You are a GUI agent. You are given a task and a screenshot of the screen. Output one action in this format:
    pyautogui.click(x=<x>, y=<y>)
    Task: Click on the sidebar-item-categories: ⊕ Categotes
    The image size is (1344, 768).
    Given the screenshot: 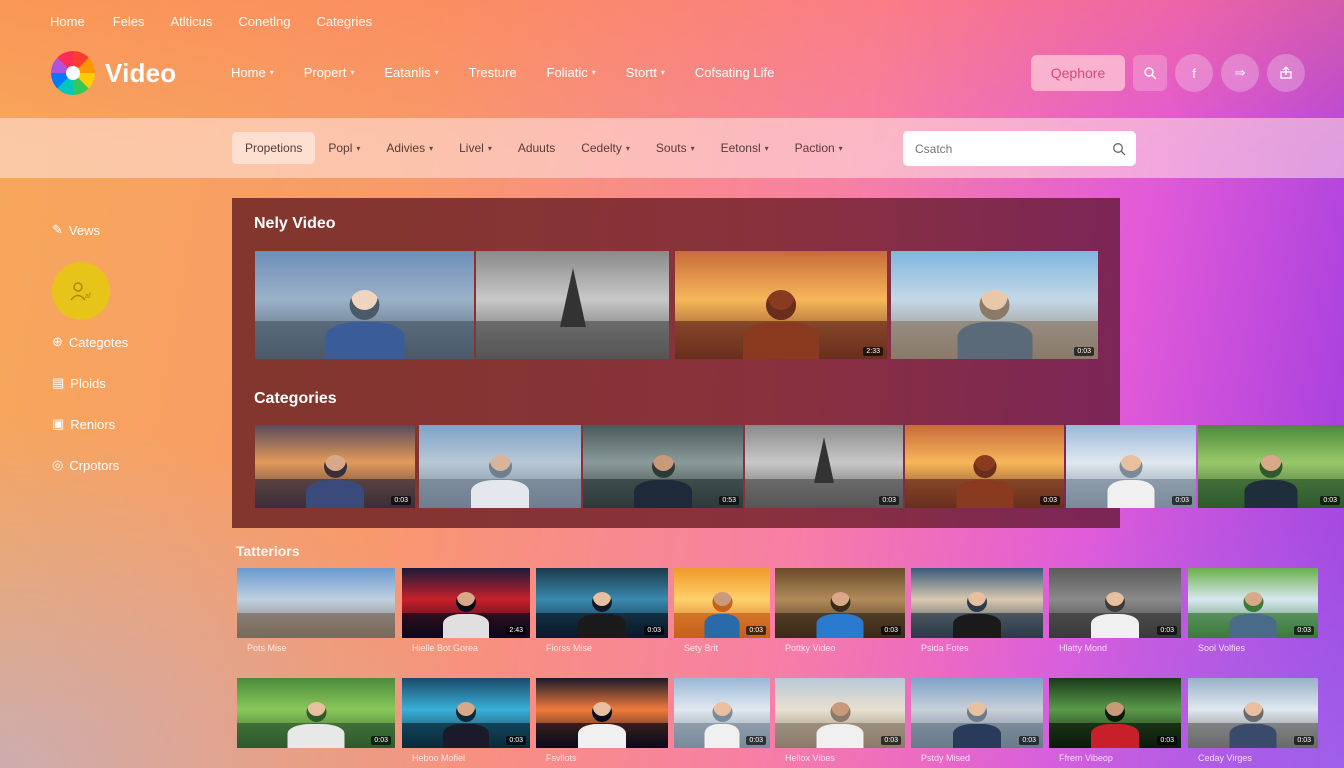 What is the action you would take?
    pyautogui.click(x=90, y=342)
    